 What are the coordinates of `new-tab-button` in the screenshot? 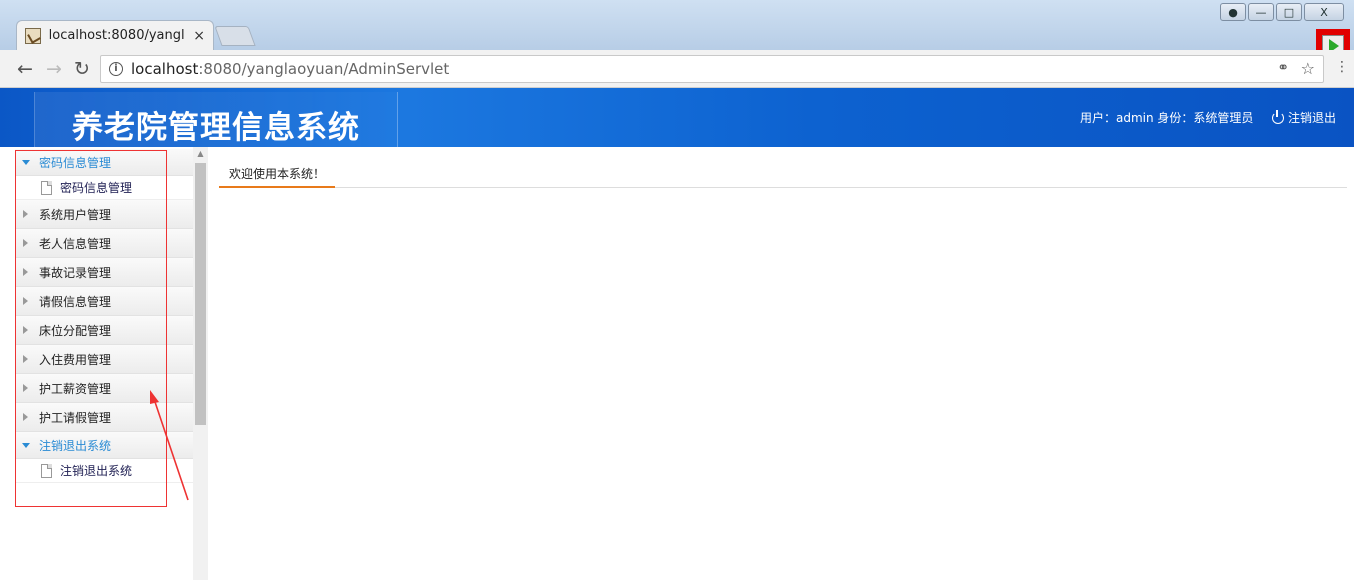 It's located at (235, 36).